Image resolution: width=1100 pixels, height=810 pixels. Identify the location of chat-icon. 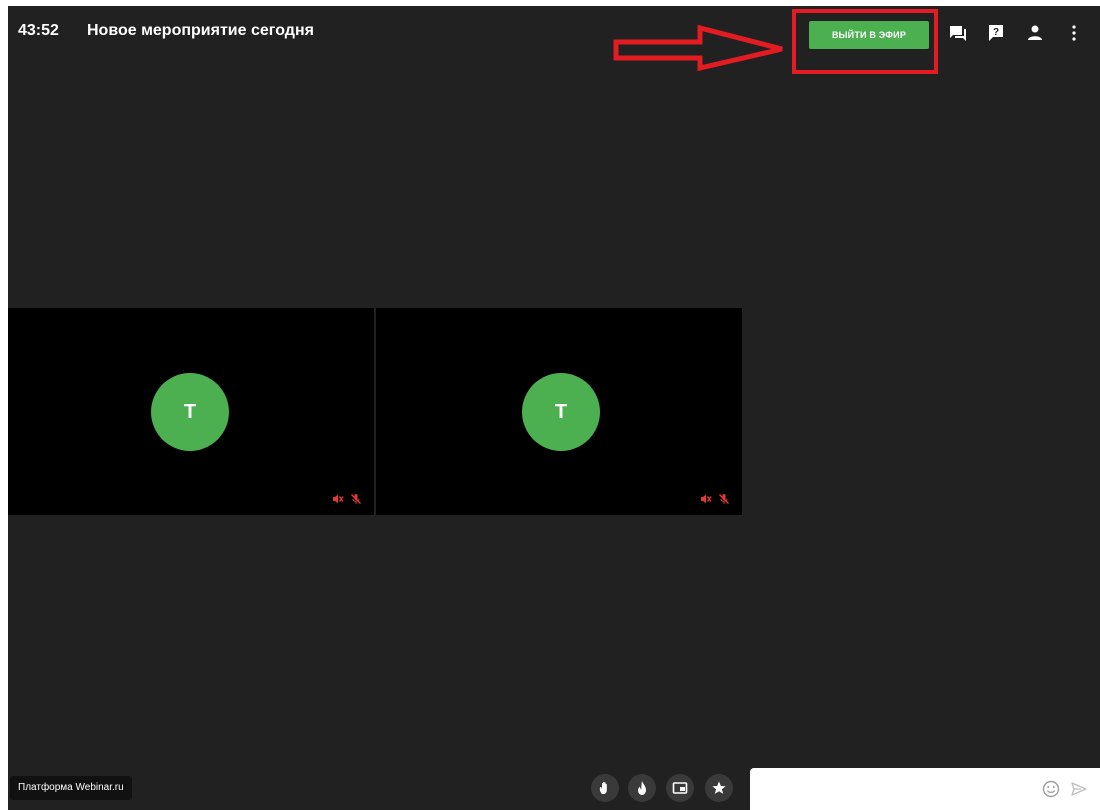
(958, 33).